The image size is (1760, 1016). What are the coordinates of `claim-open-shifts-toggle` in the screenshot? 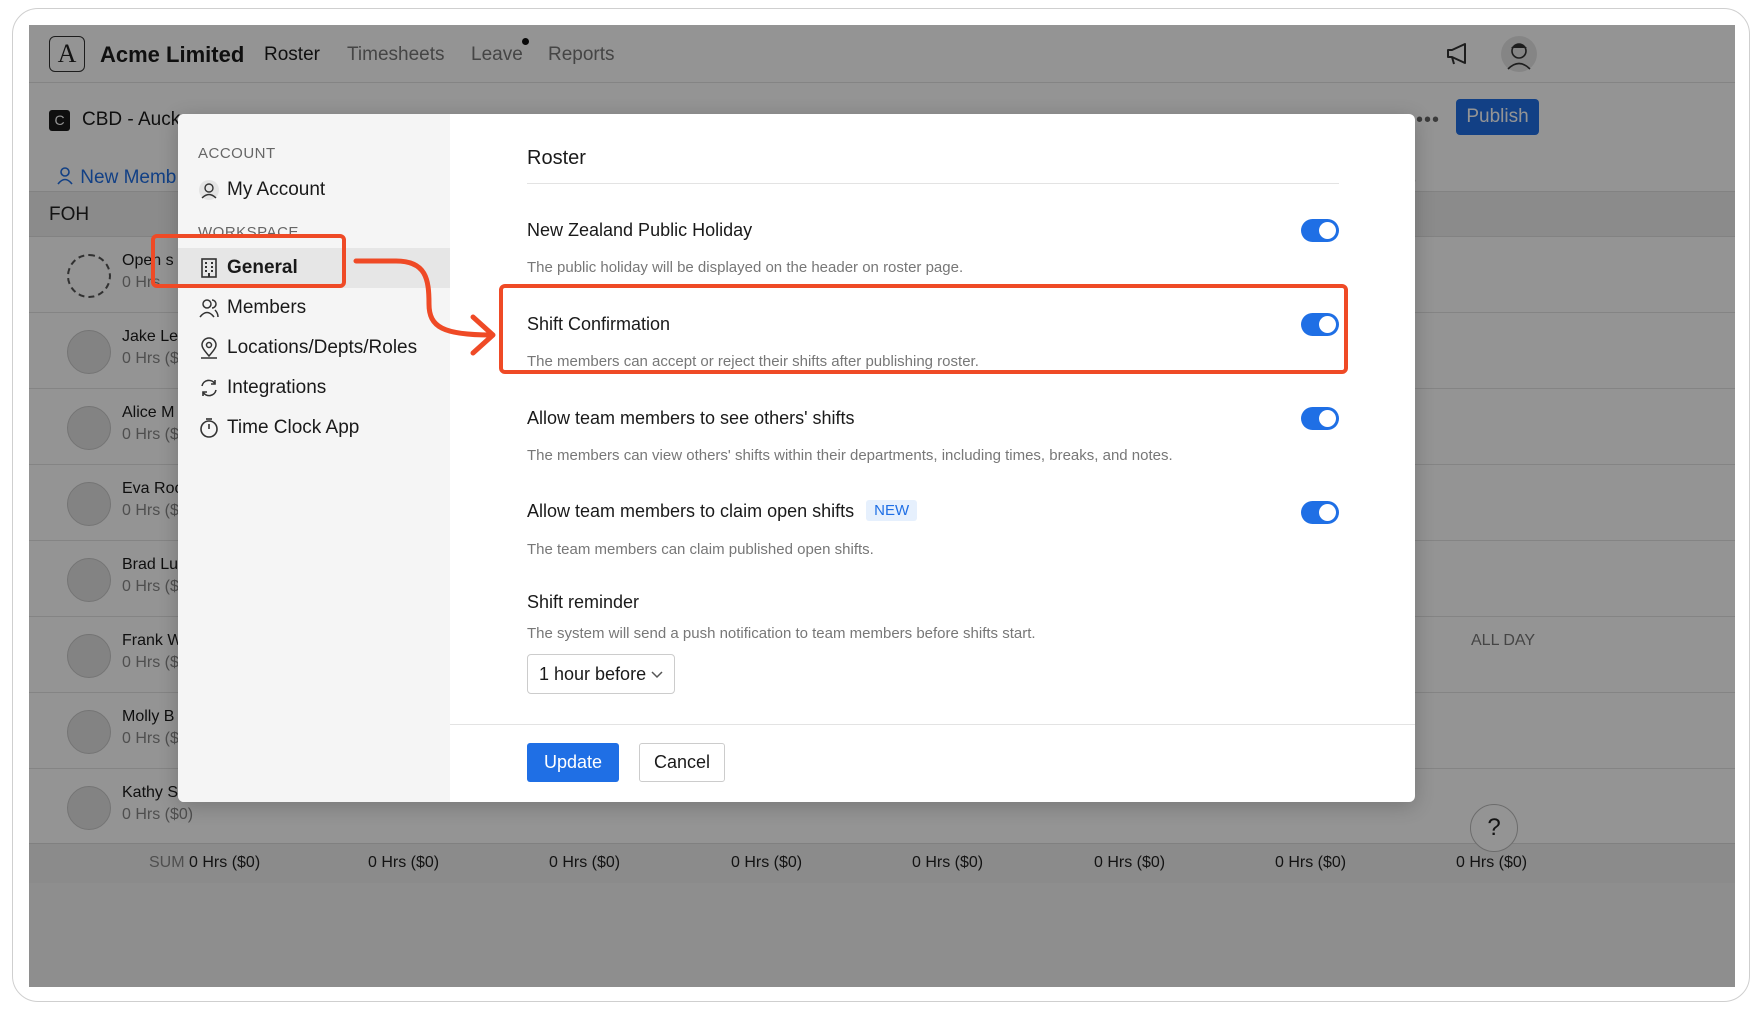 It's located at (1320, 512).